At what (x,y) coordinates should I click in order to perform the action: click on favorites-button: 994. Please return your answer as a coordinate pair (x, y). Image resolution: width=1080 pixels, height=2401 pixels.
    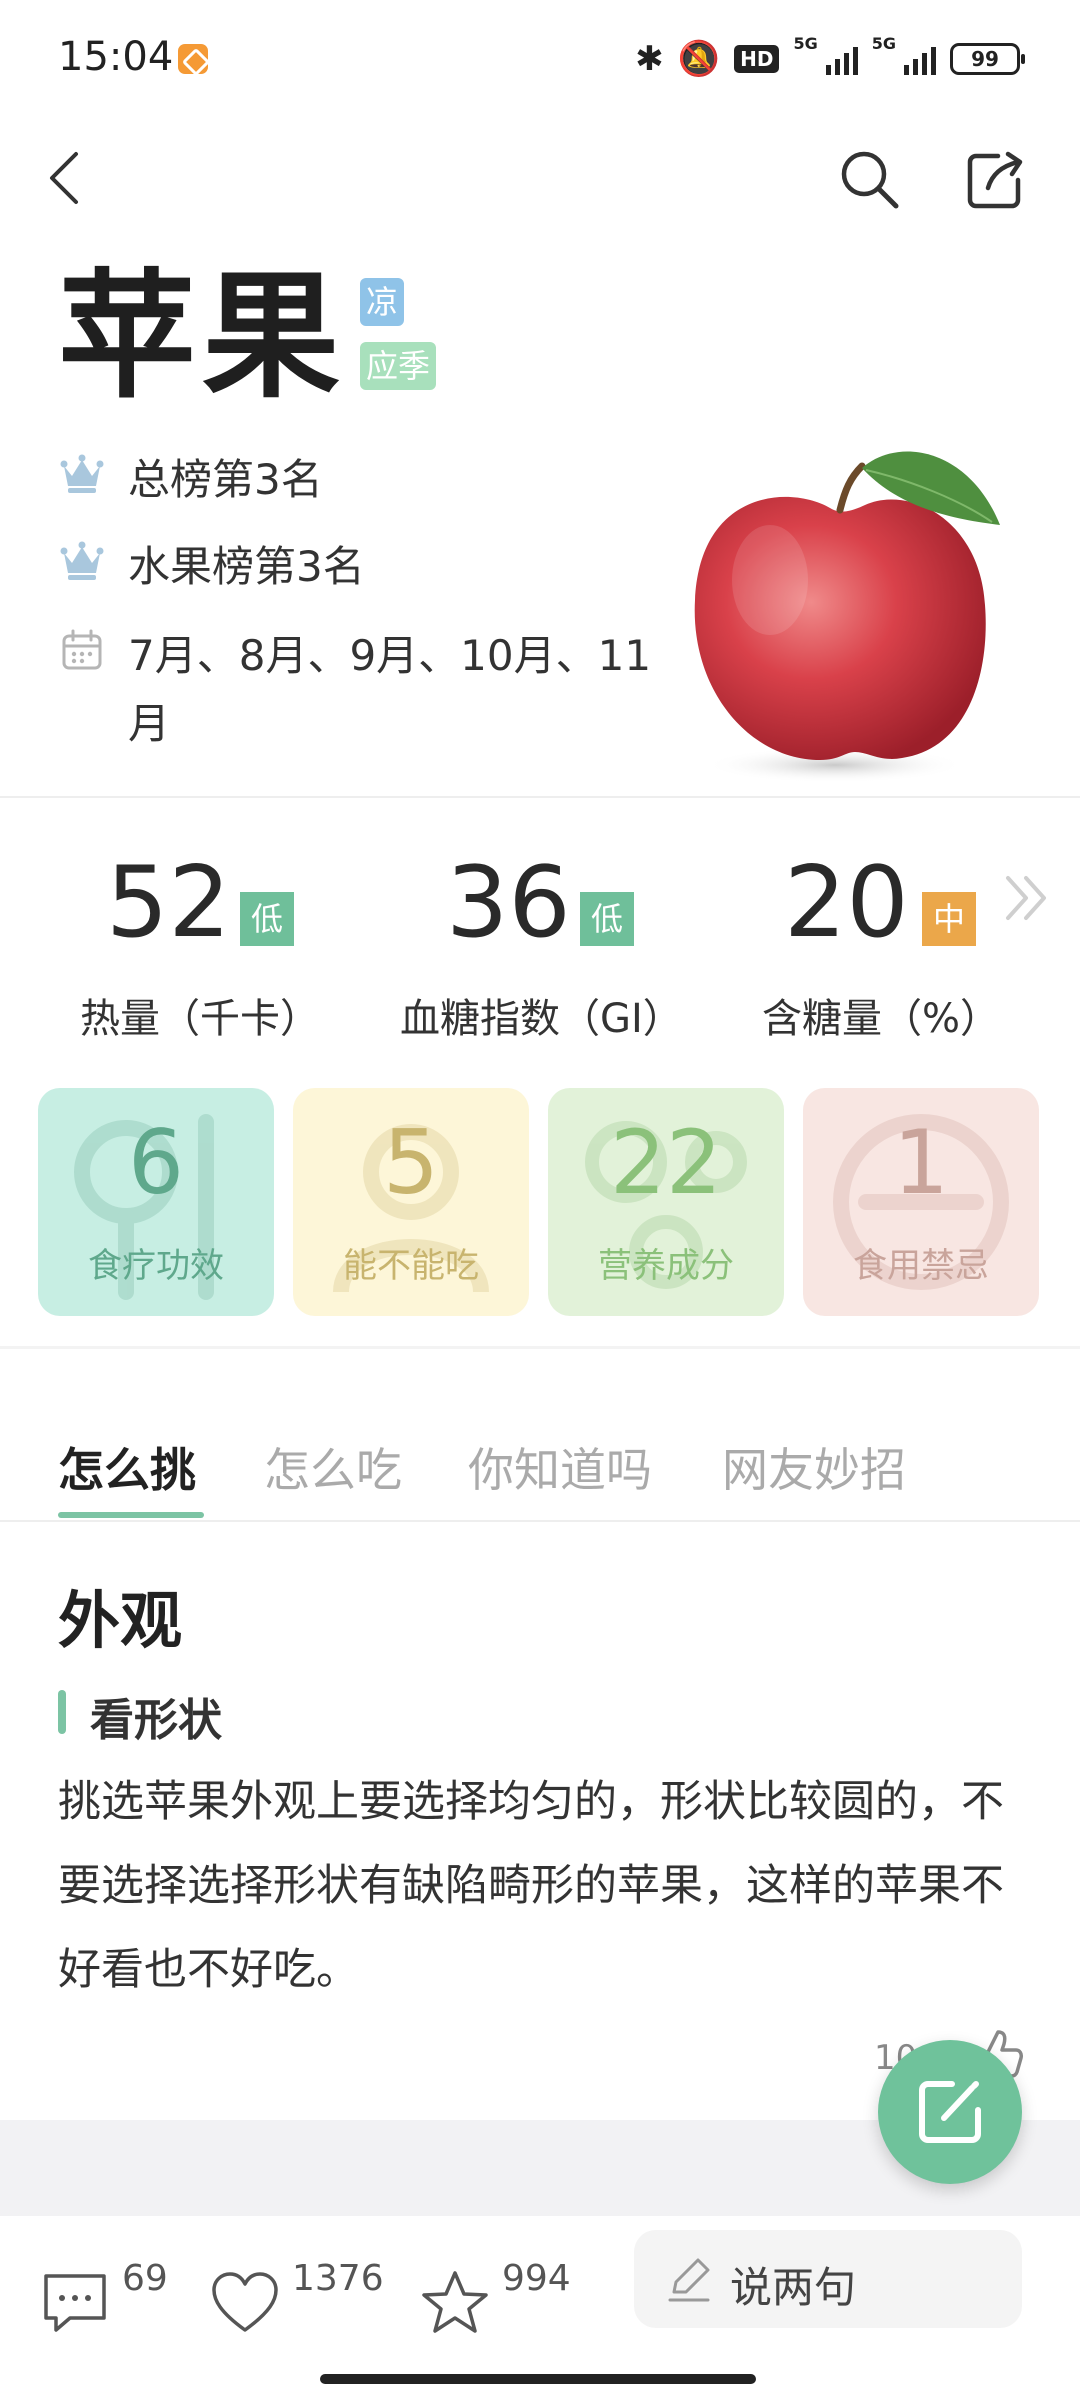
    Looking at the image, I should click on (505, 2298).